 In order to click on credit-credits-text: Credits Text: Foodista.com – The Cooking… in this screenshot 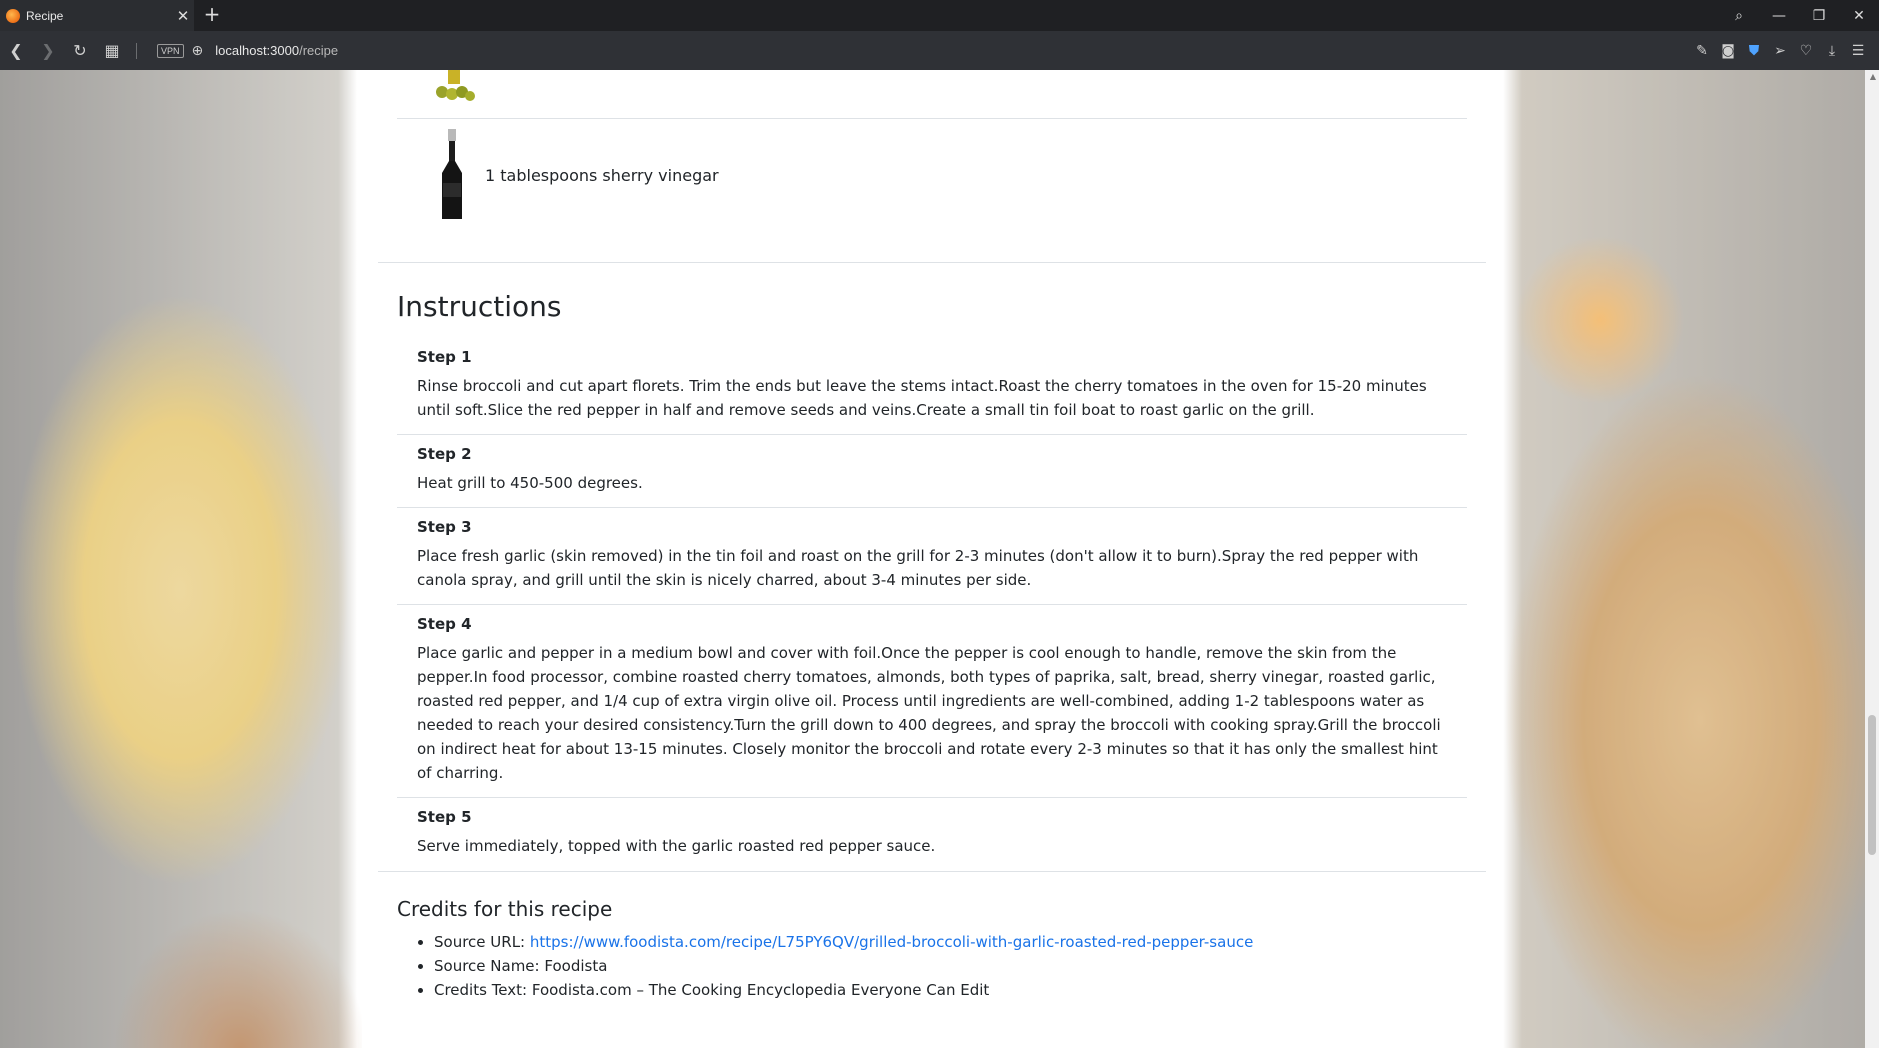, I will do `click(843, 990)`.